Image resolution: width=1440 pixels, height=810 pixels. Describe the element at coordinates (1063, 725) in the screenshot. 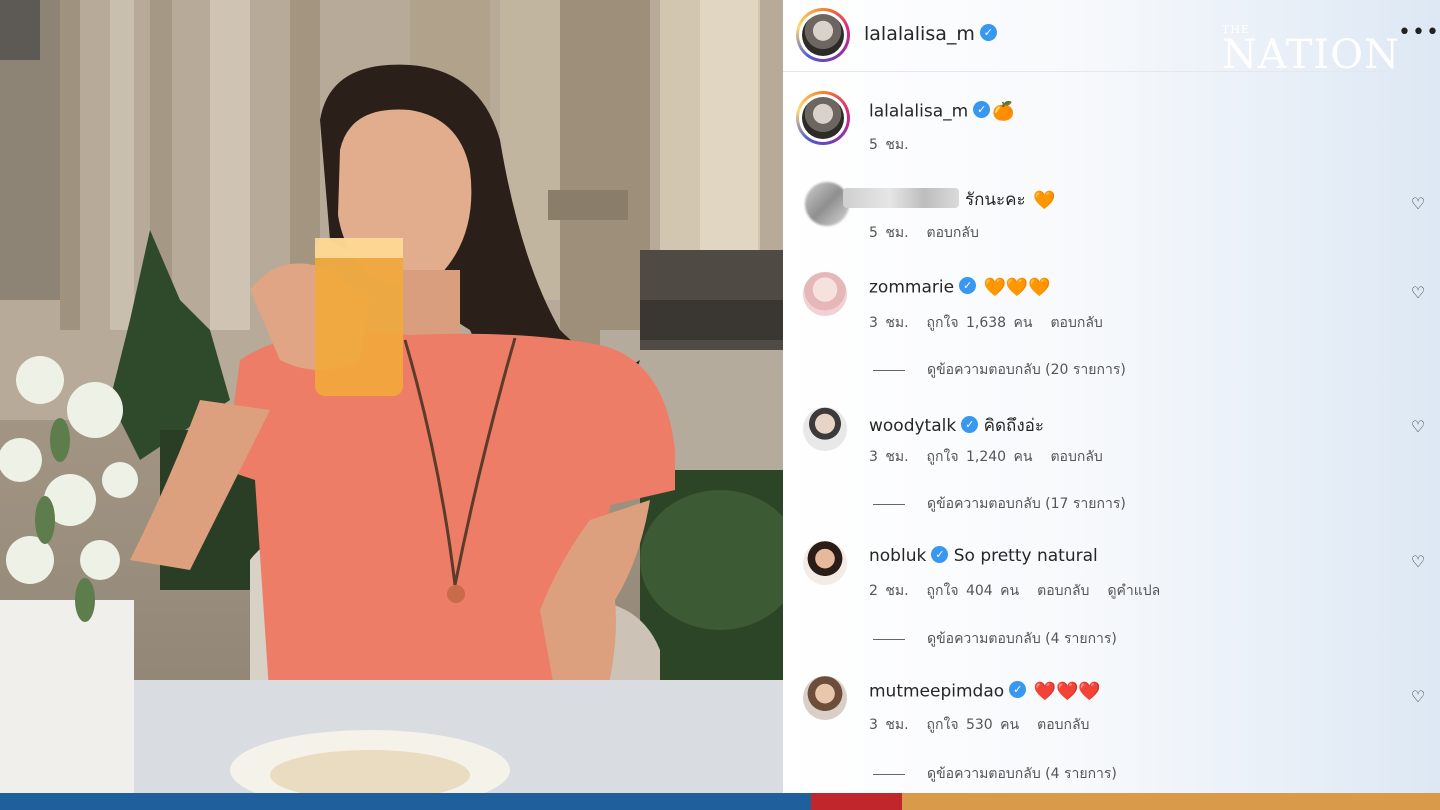

I see `comment-4-reply-button: ตอบกลับ` at that location.